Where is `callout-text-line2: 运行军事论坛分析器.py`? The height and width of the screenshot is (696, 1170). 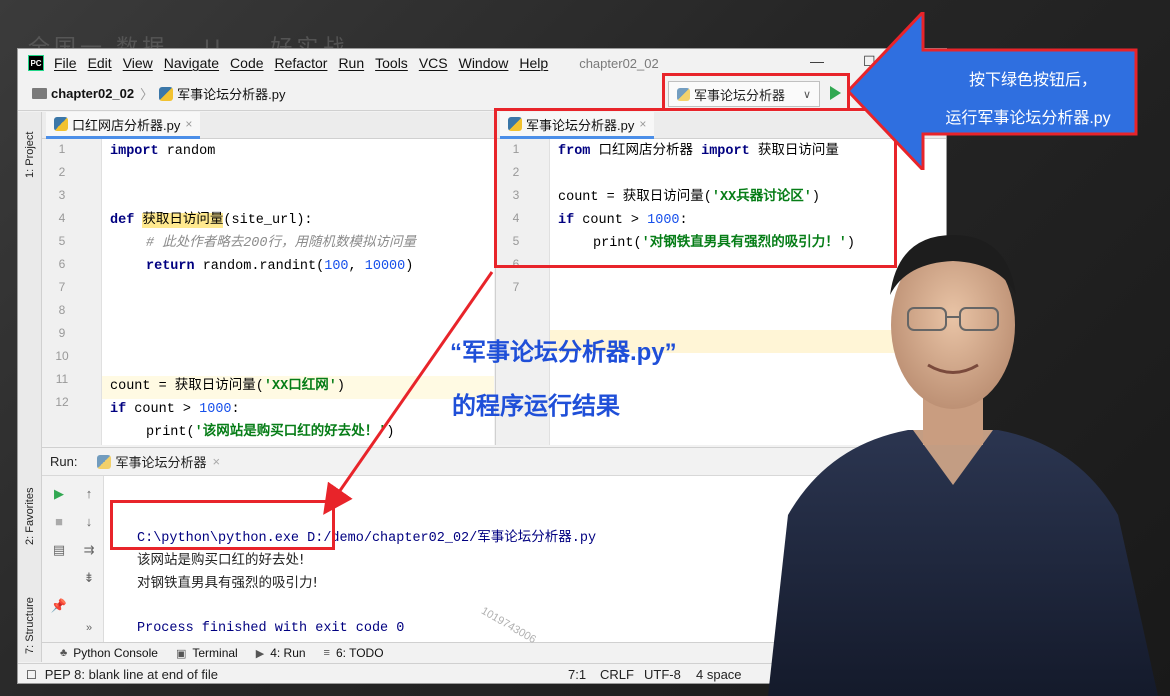 callout-text-line2: 运行军事论坛分析器.py is located at coordinates (1028, 118).